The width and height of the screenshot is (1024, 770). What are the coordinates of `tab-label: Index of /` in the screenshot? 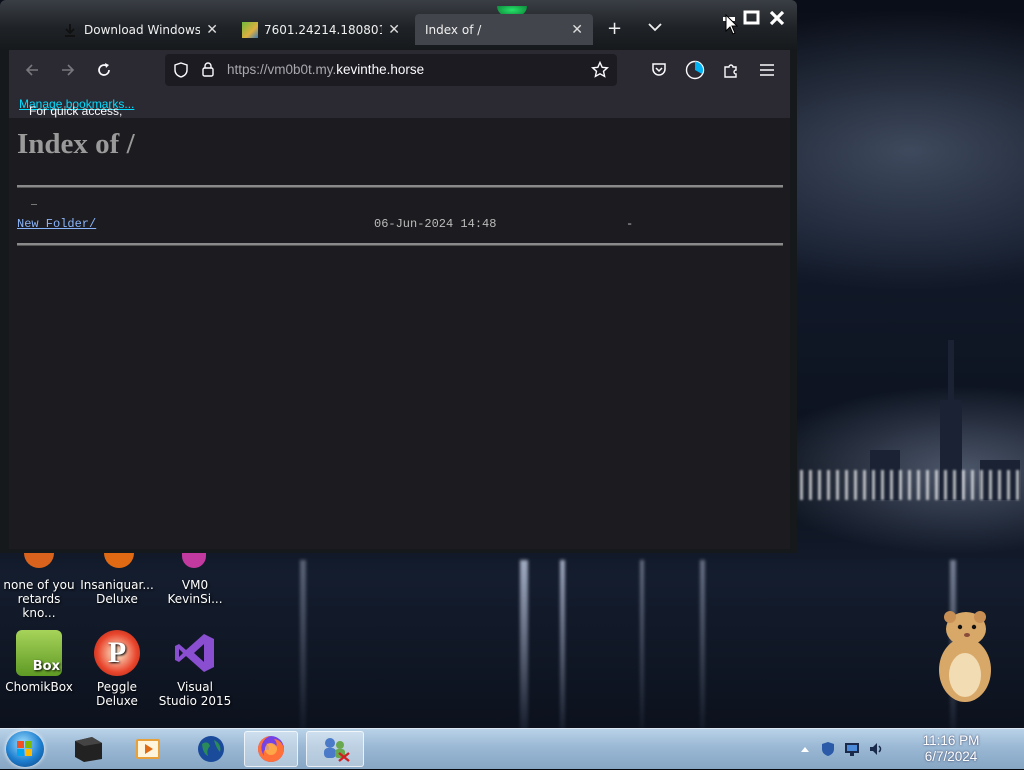 It's located at (453, 29).